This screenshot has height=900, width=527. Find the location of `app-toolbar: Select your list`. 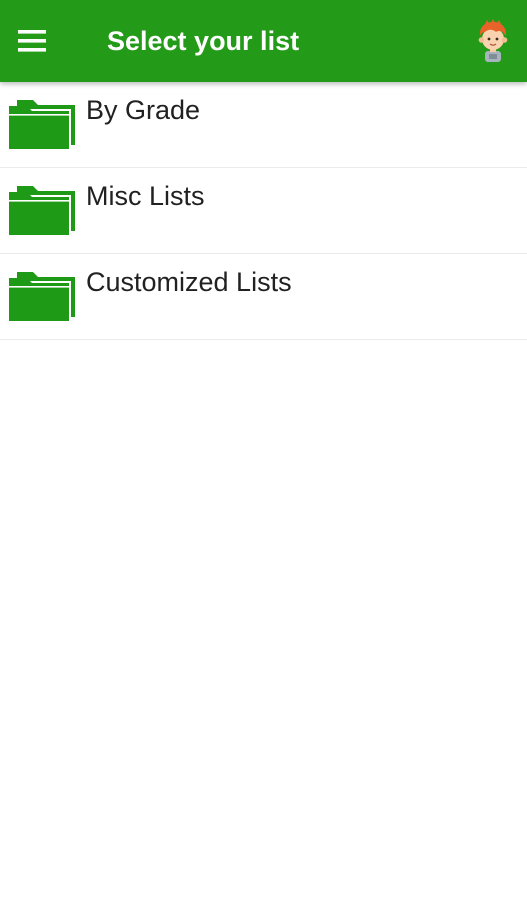

app-toolbar: Select your list is located at coordinates (263, 41).